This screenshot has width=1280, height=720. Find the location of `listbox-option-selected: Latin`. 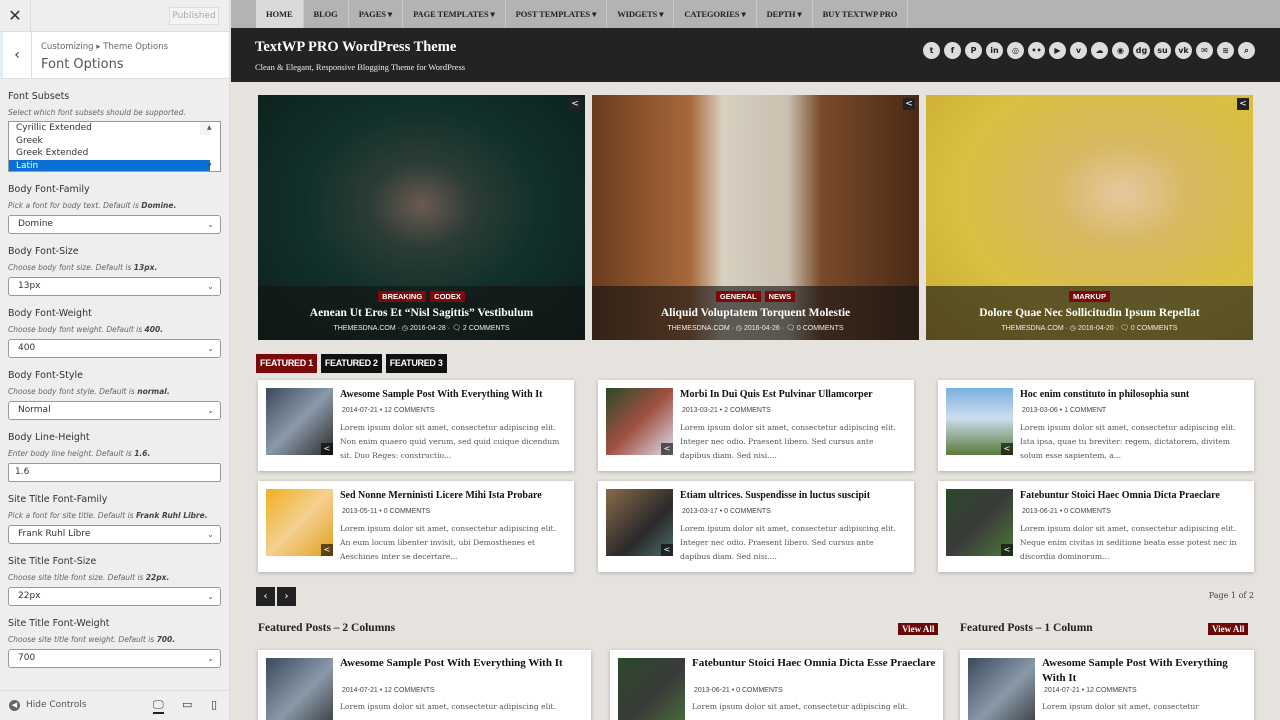

listbox-option-selected: Latin is located at coordinates (109, 165).